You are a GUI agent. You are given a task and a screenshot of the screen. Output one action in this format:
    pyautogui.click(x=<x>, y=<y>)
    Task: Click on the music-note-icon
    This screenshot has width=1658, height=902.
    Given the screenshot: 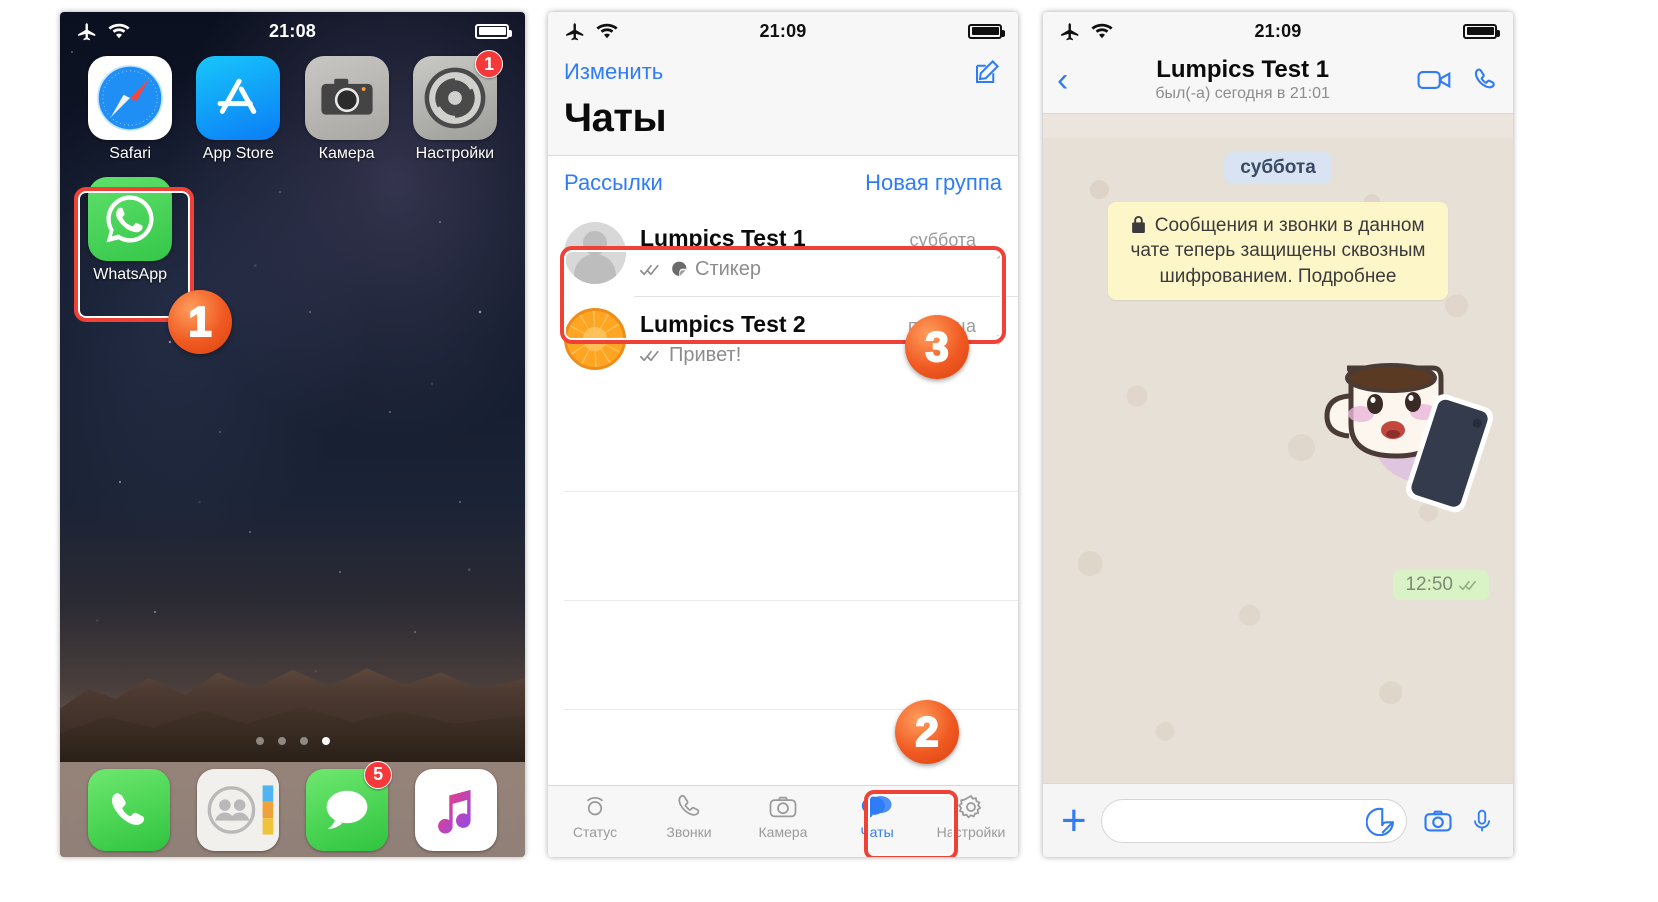 What is the action you would take?
    pyautogui.click(x=456, y=809)
    